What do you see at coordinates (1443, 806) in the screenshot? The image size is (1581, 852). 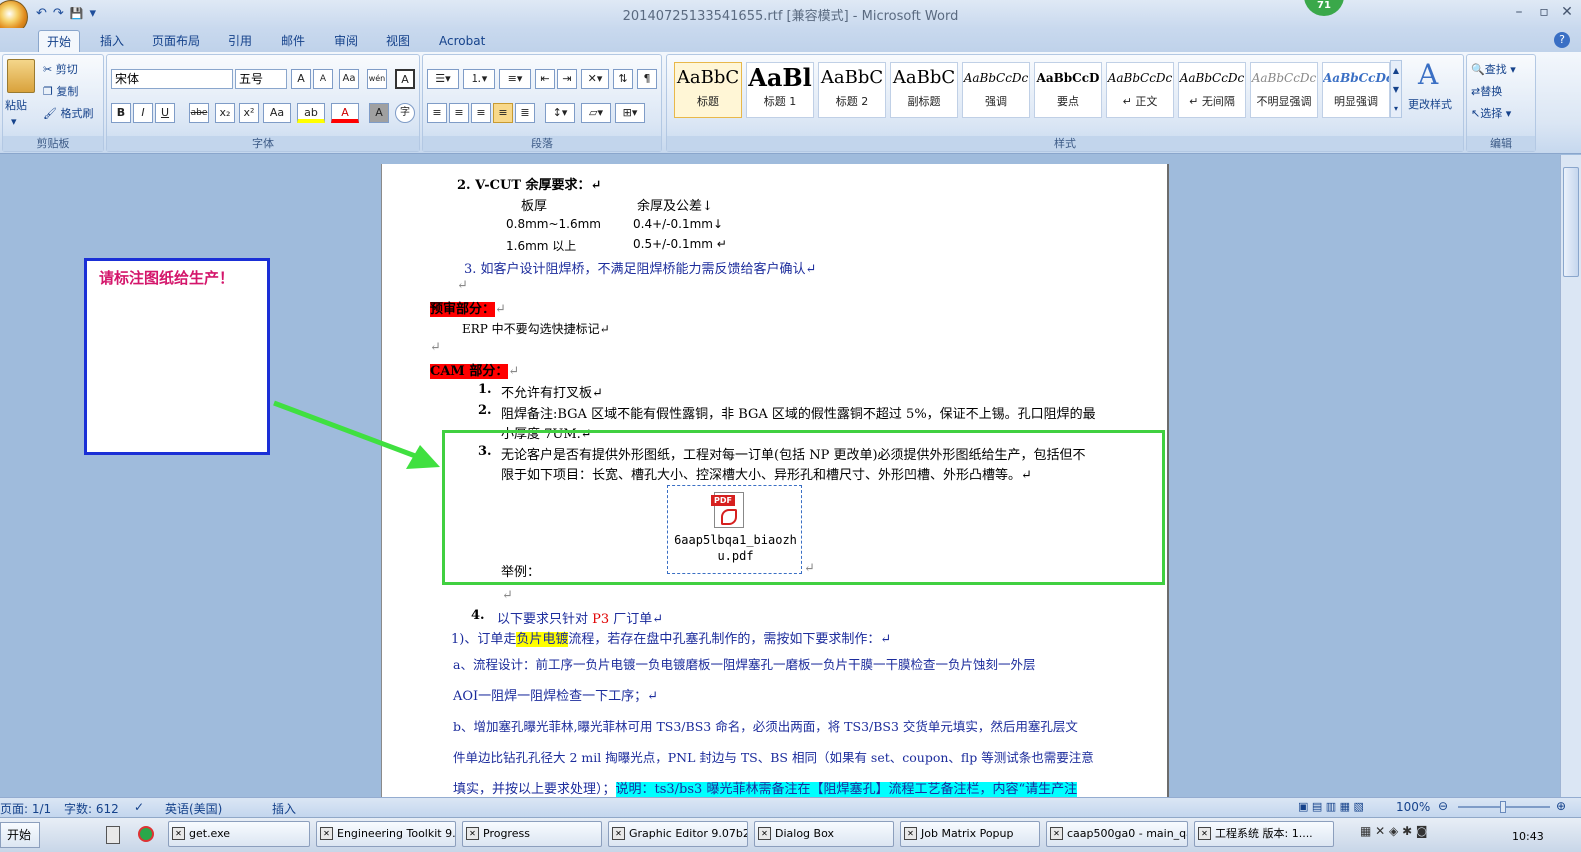 I see `zoom-out-icon: ⊖` at bounding box center [1443, 806].